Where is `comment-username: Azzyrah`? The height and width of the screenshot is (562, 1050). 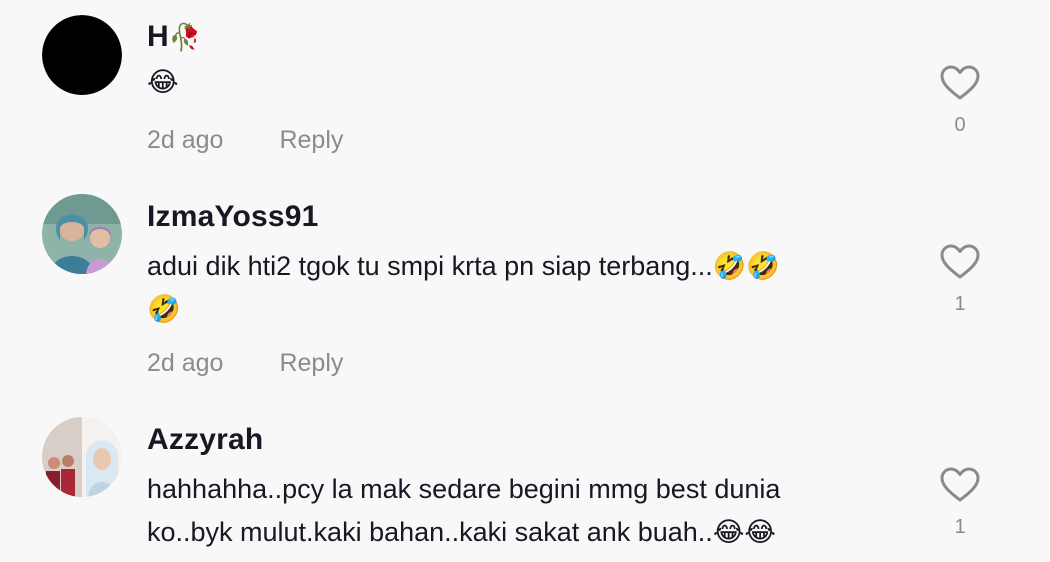
comment-username: Azzyrah is located at coordinates (205, 440).